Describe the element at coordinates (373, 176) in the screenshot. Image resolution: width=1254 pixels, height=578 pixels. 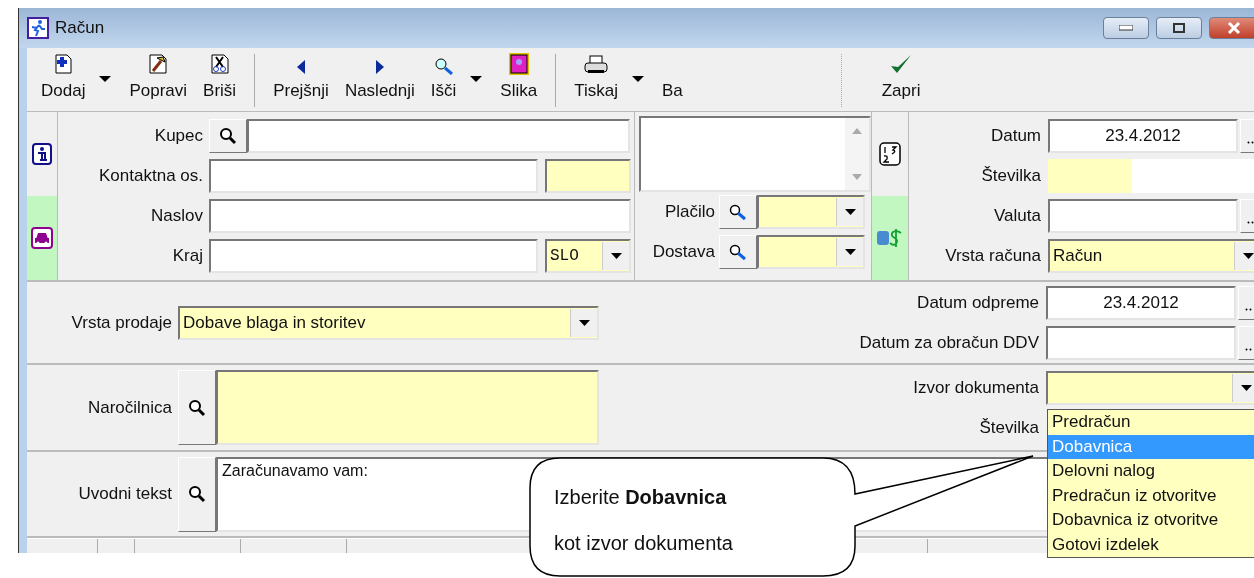
I see `contact-field` at that location.